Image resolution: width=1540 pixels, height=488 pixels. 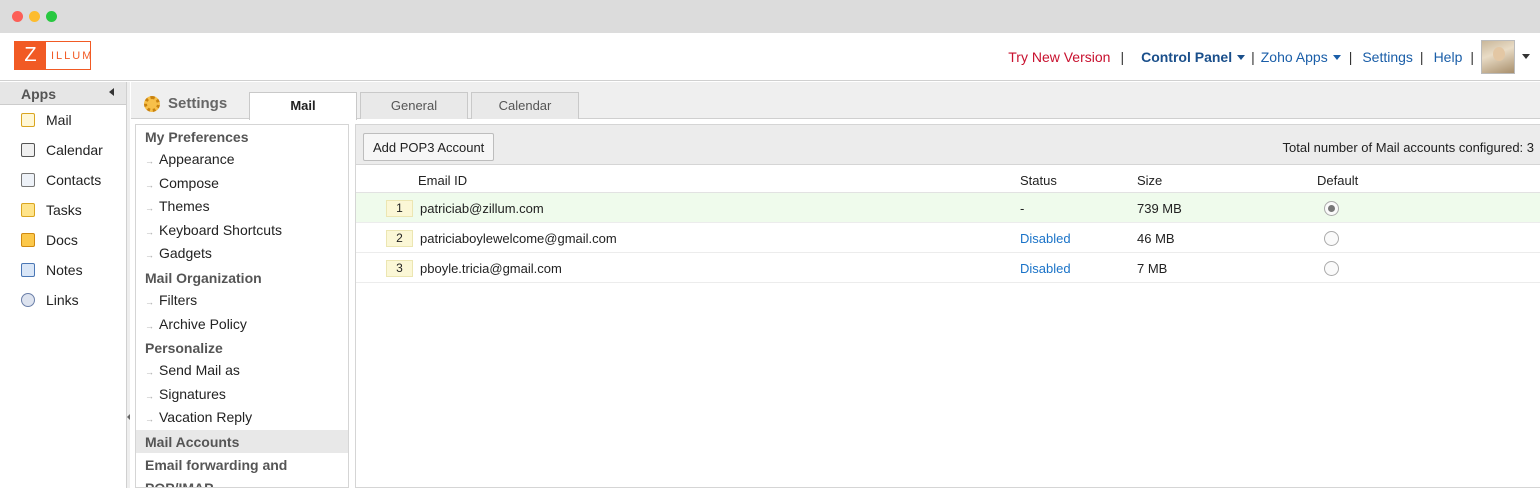 I want to click on sidebar-item-label: Links, so click(x=62, y=300).